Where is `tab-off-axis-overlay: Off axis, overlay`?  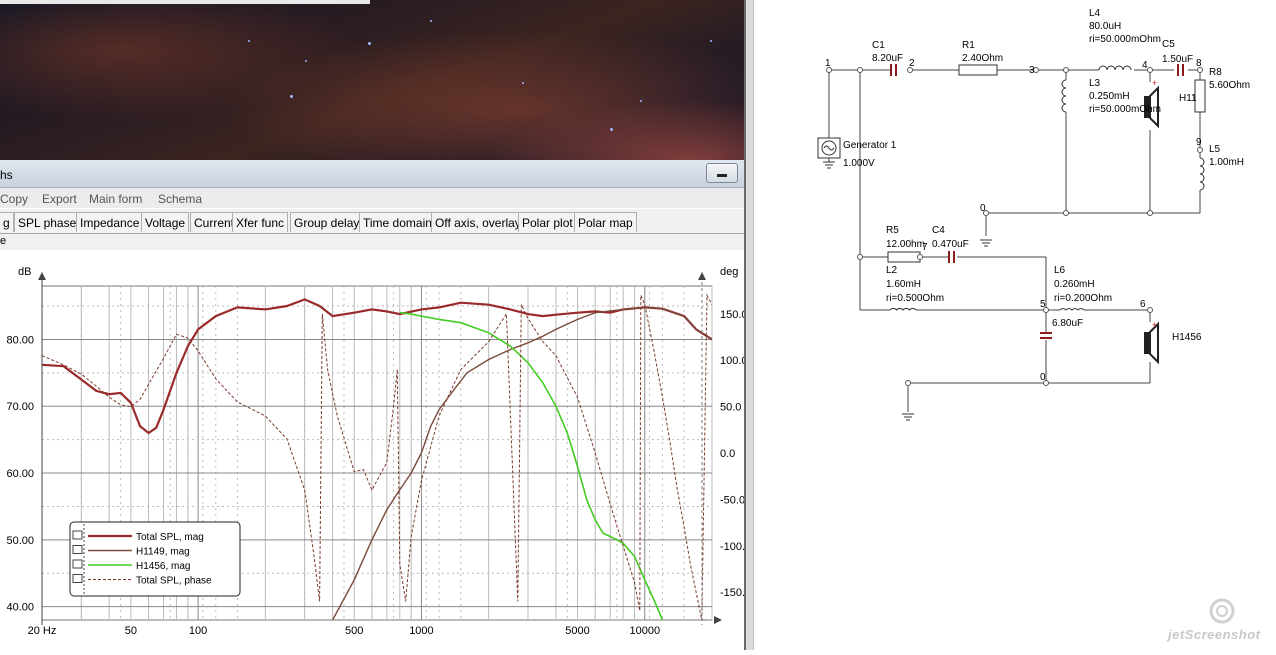
tab-off-axis-overlay: Off axis, overlay is located at coordinates (478, 222).